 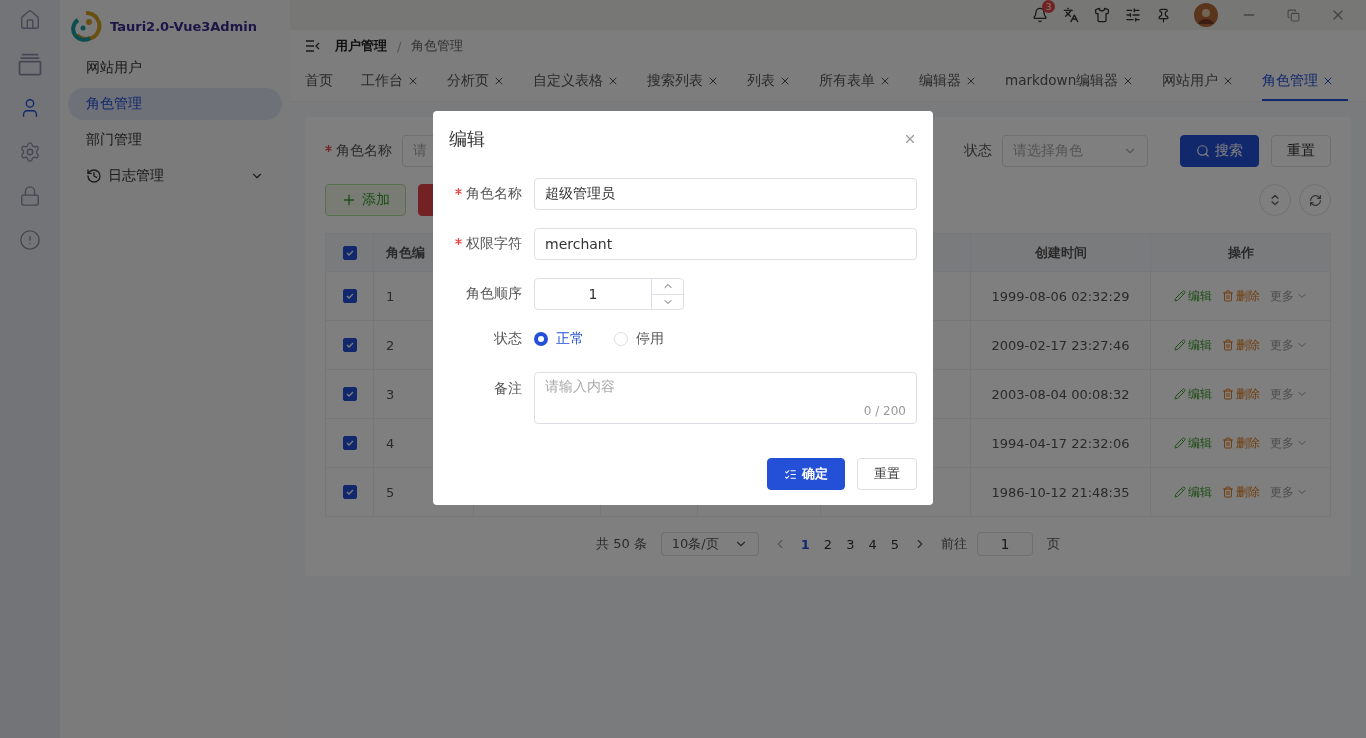 What do you see at coordinates (1102, 15) in the screenshot?
I see `shirt-icon` at bounding box center [1102, 15].